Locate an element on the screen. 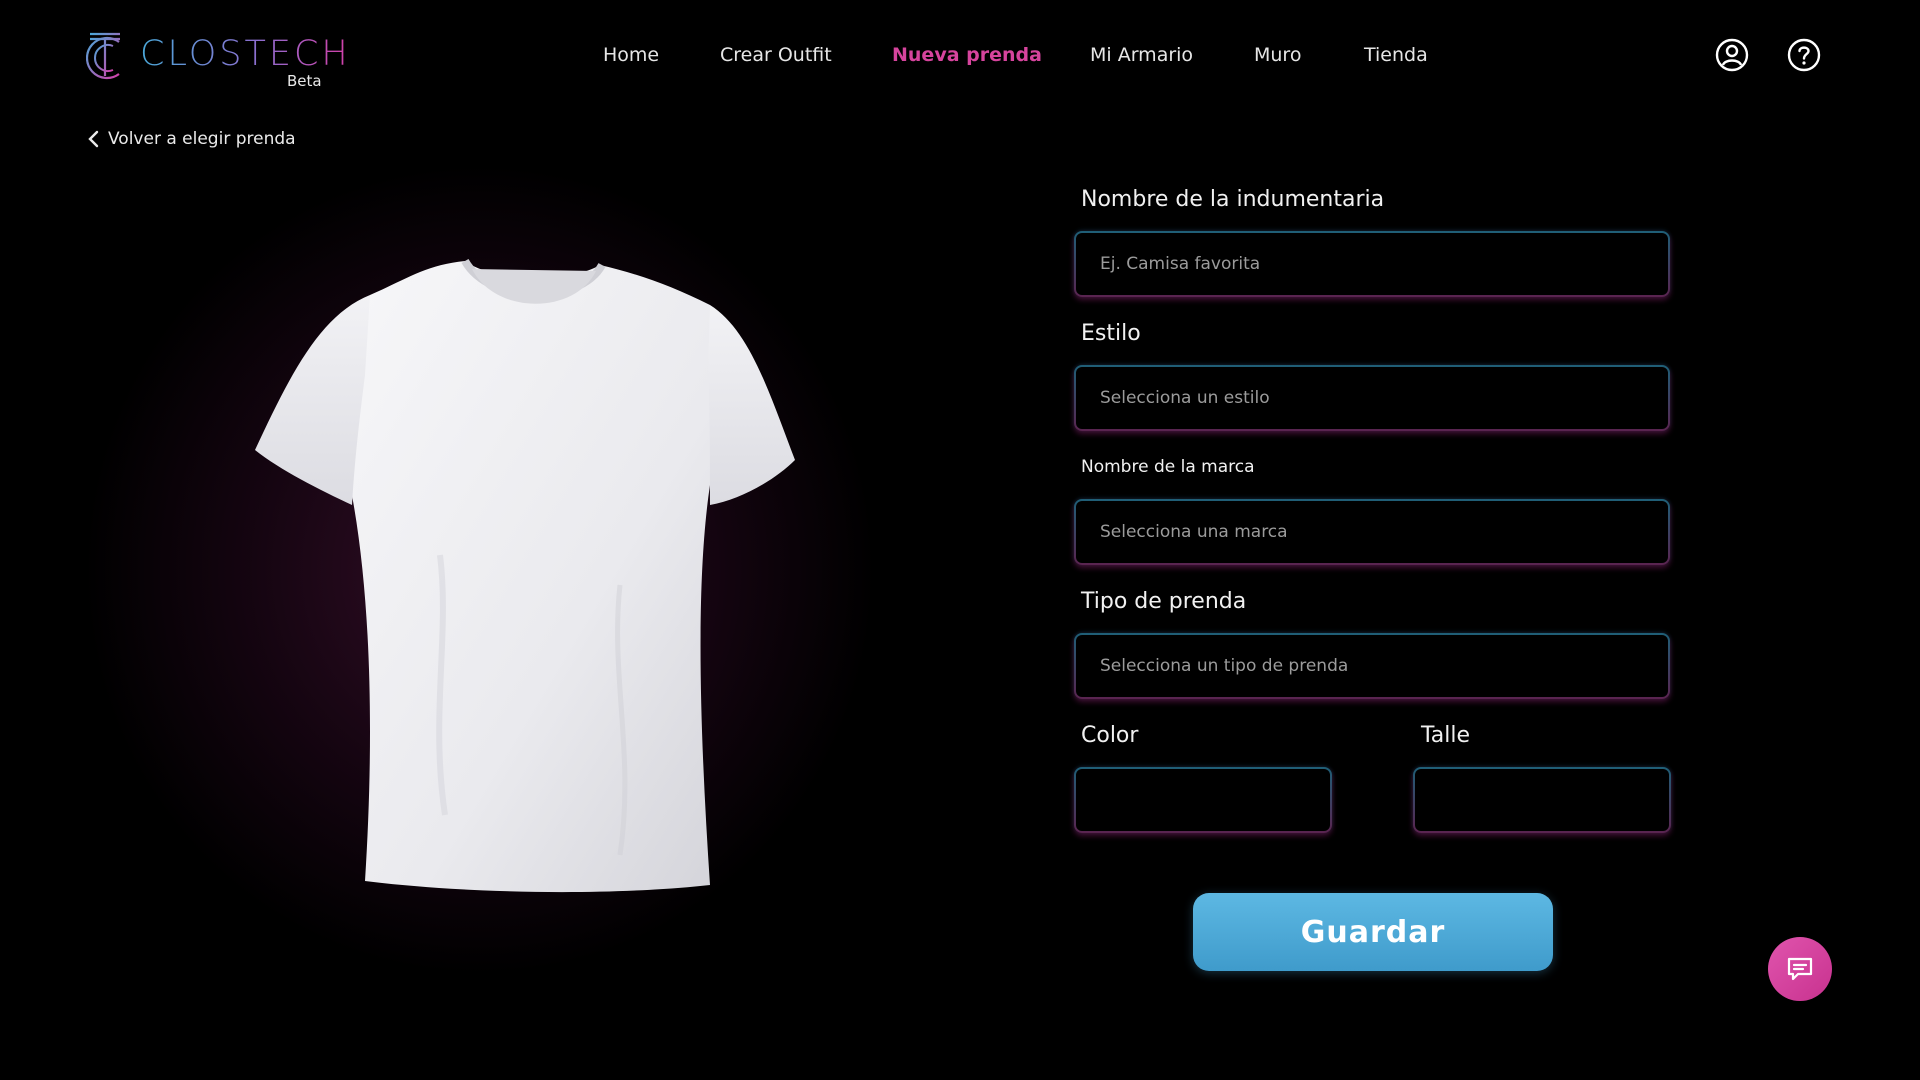 This screenshot has height=1080, width=1920. color-label: Color is located at coordinates (1110, 735).